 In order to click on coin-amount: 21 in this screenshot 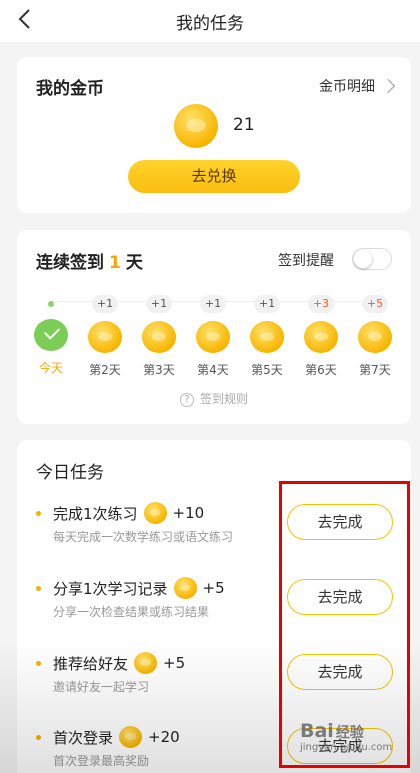, I will do `click(244, 125)`.